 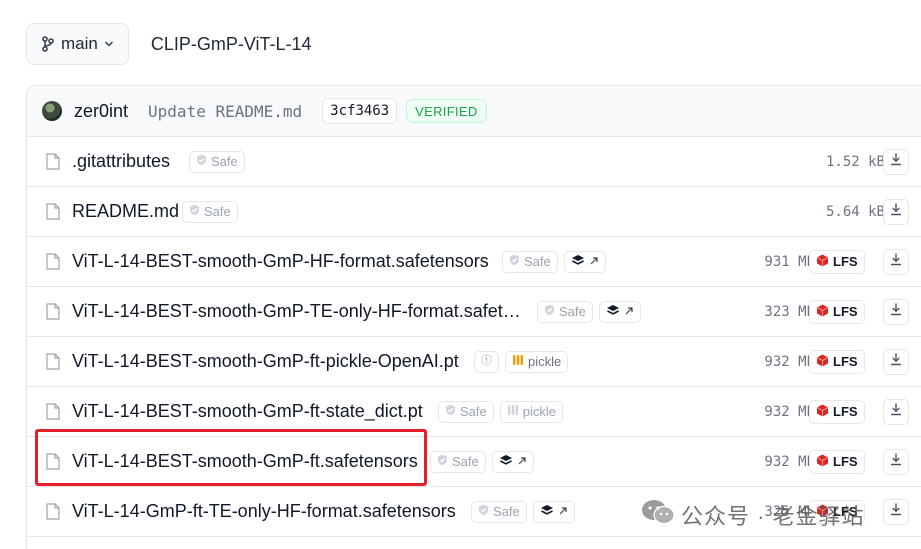 I want to click on chevron-down-icon, so click(x=109, y=44).